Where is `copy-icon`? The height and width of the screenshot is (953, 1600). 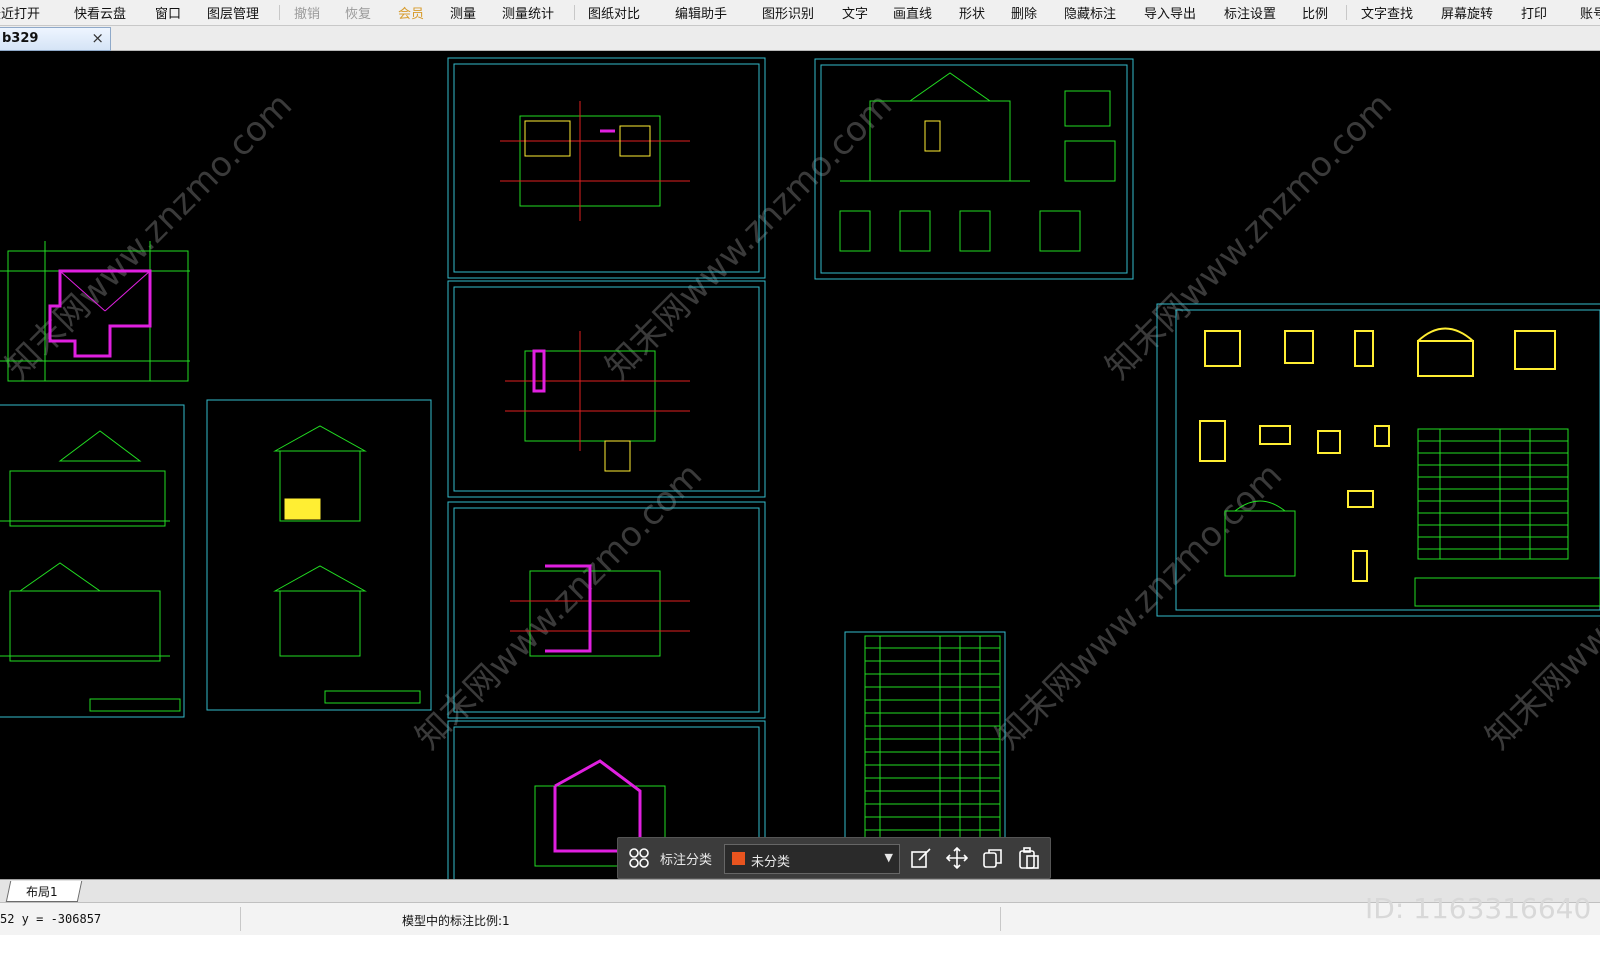
copy-icon is located at coordinates (993, 858).